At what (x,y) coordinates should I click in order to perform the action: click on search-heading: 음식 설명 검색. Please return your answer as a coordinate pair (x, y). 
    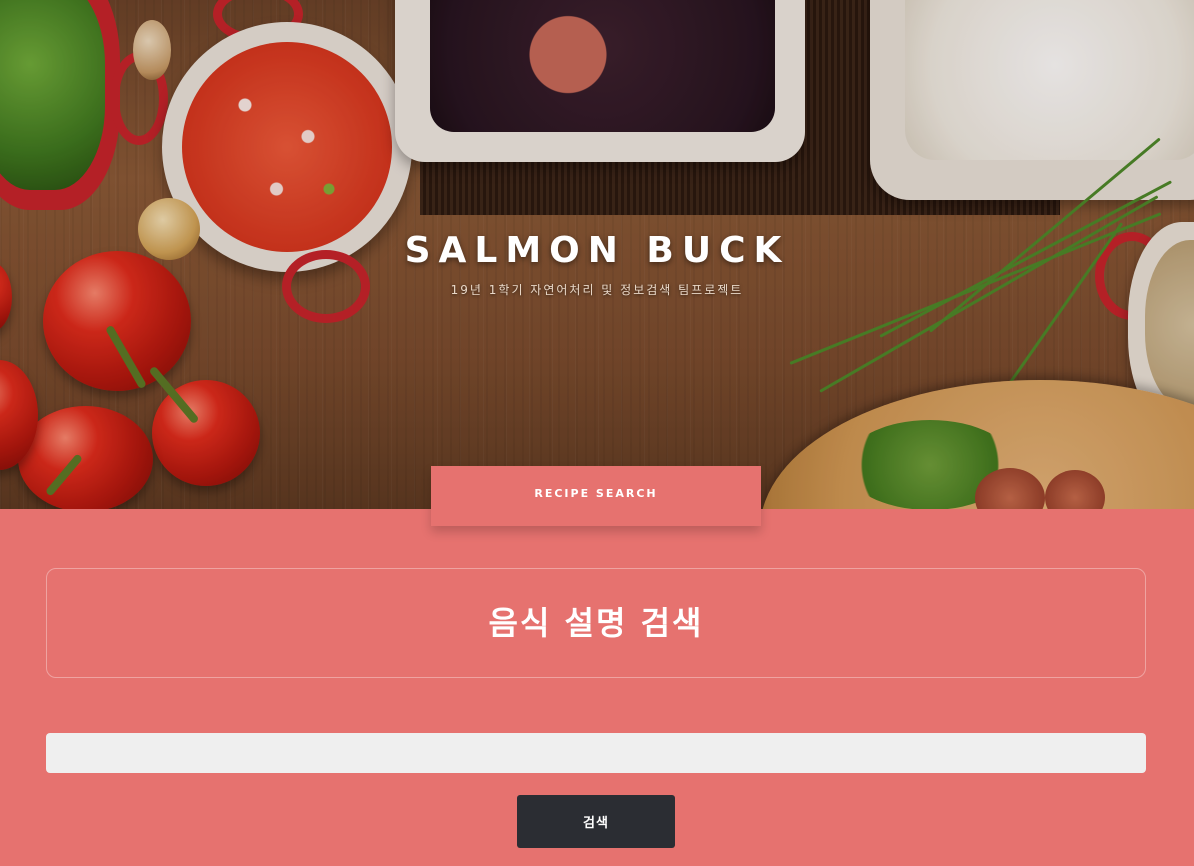
    Looking at the image, I should click on (596, 623).